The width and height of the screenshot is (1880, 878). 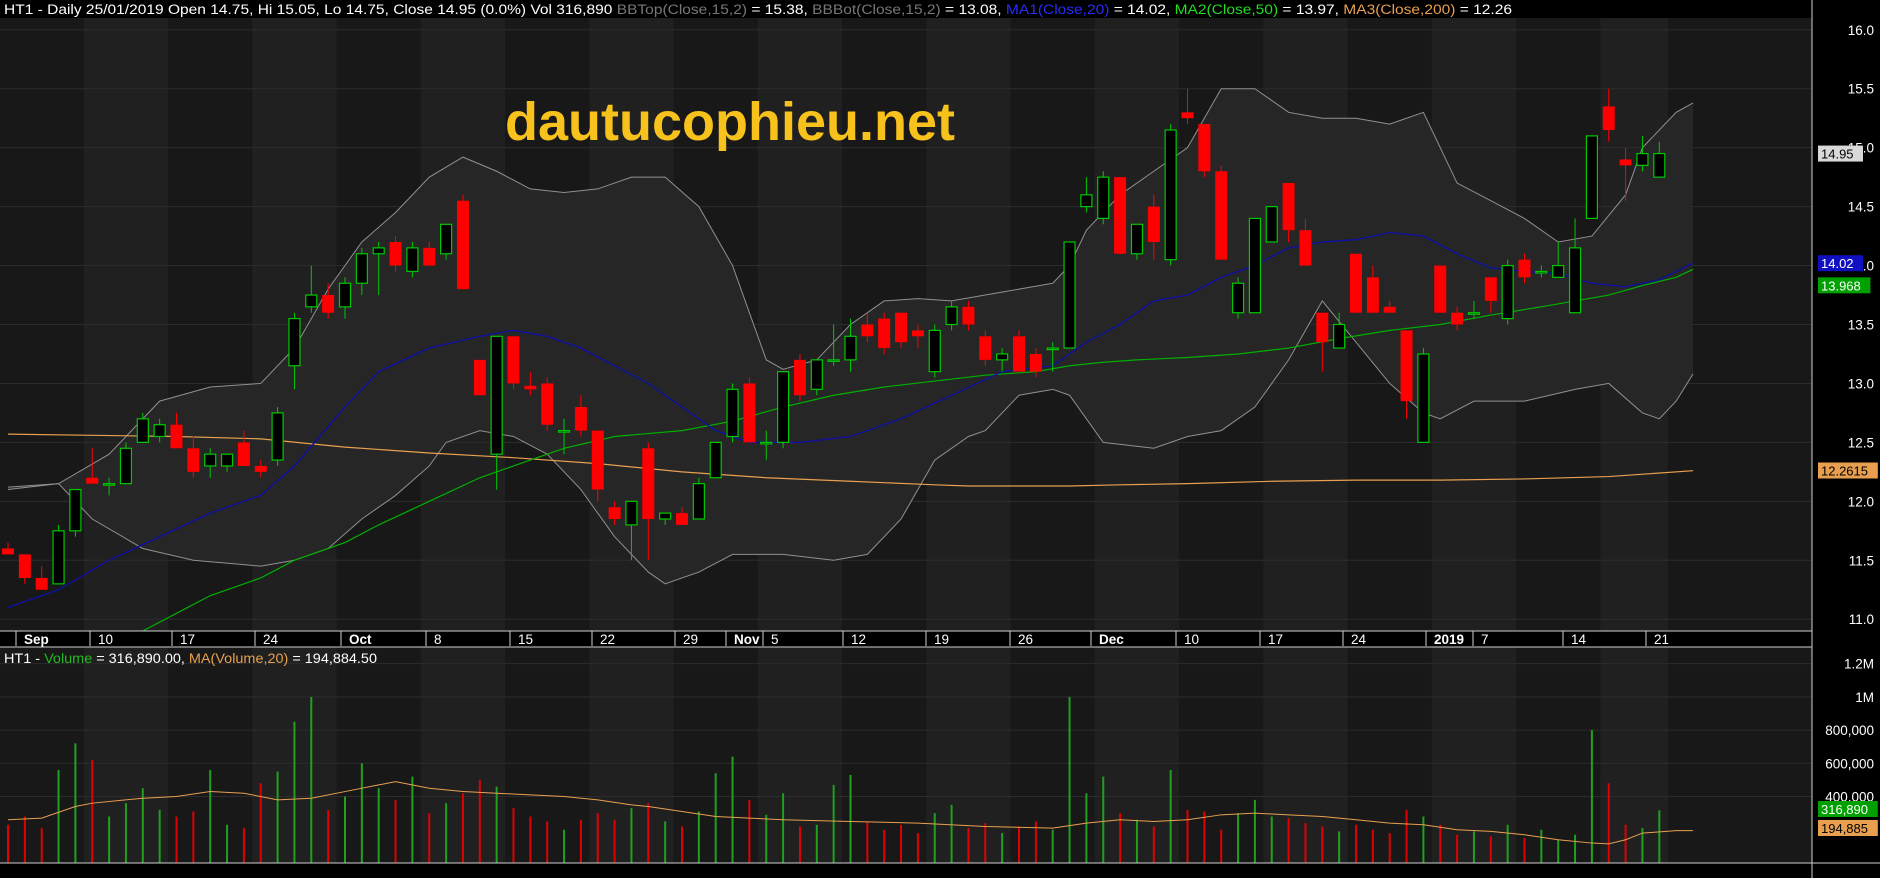 What do you see at coordinates (360, 639) in the screenshot?
I see `date-label: Oct` at bounding box center [360, 639].